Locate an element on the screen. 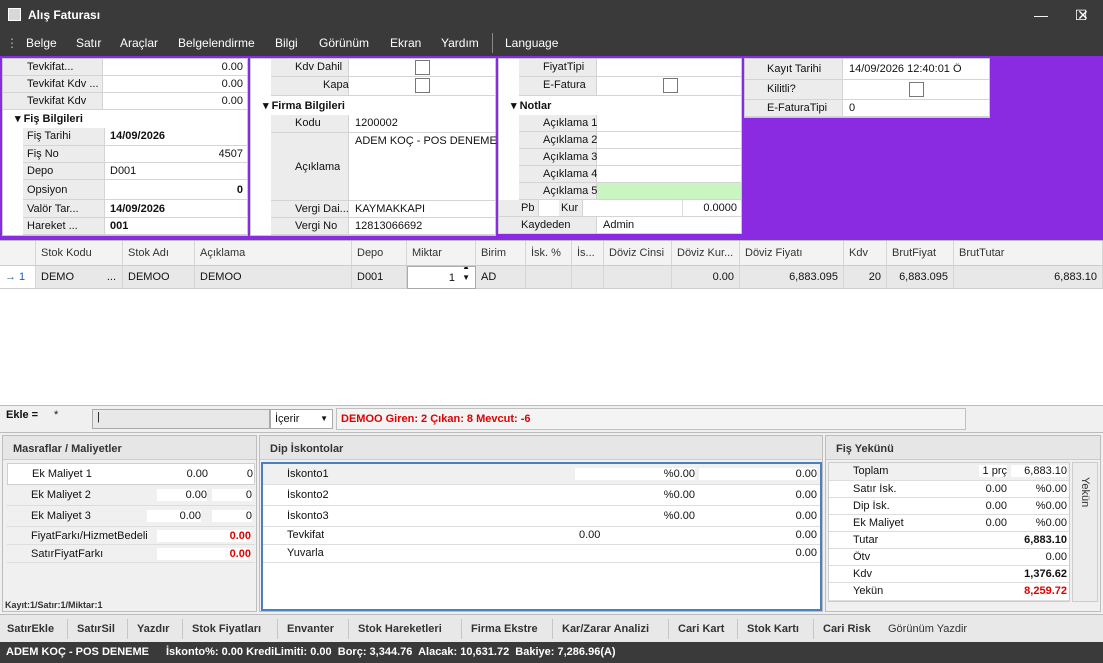  tevkifat-kdv2-value: 0.00 is located at coordinates (232, 101).